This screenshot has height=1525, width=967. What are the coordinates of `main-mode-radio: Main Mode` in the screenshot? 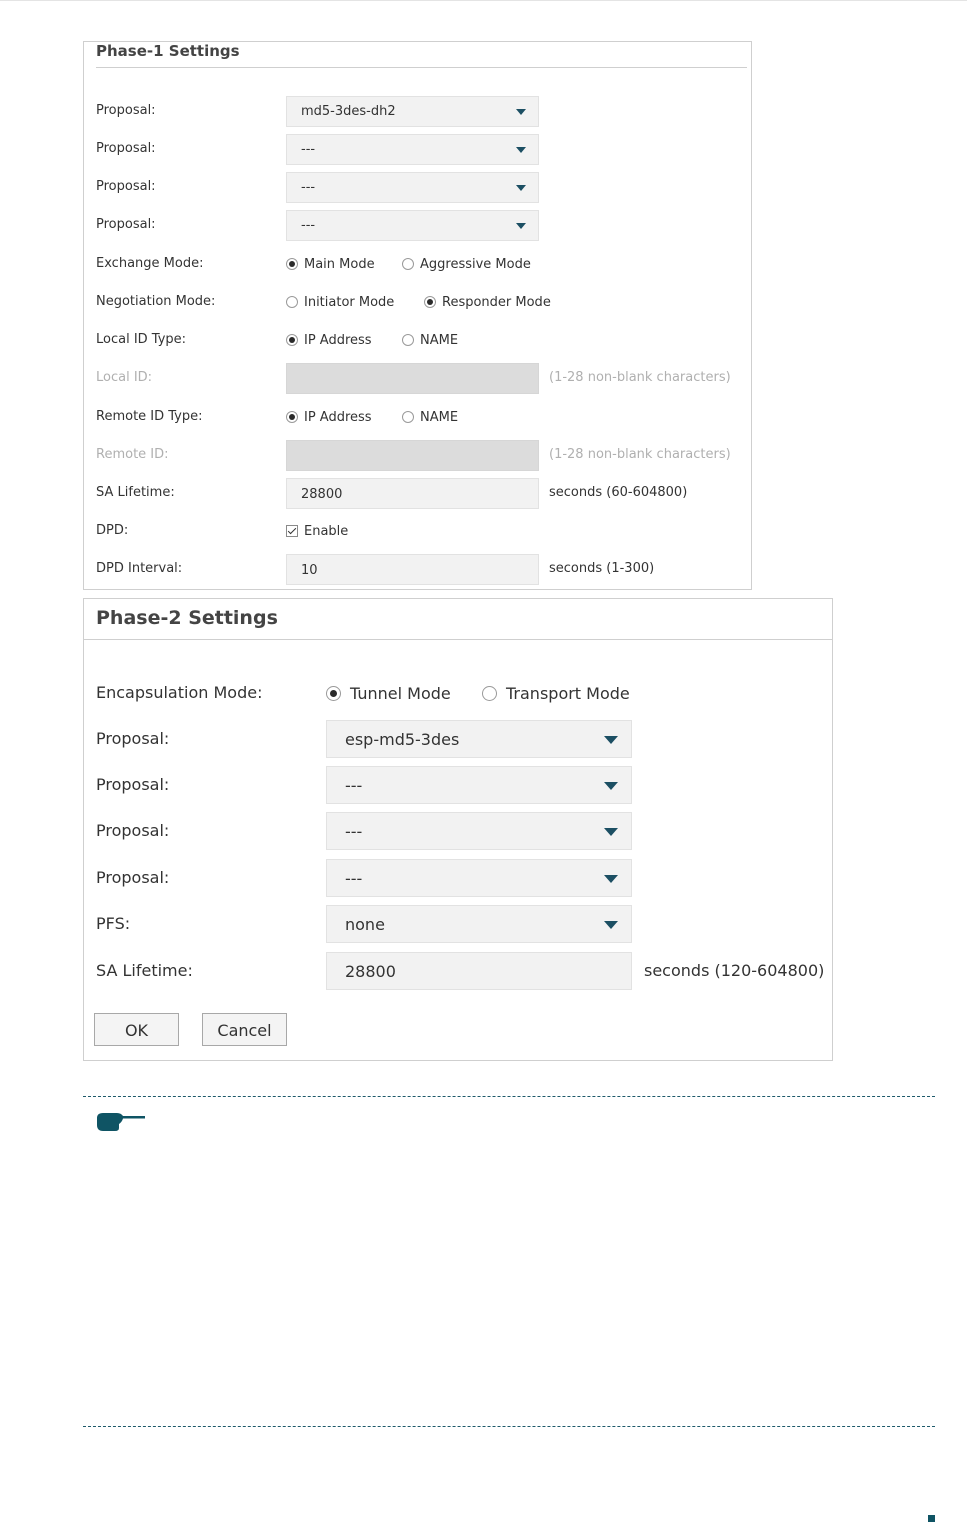 It's located at (330, 264).